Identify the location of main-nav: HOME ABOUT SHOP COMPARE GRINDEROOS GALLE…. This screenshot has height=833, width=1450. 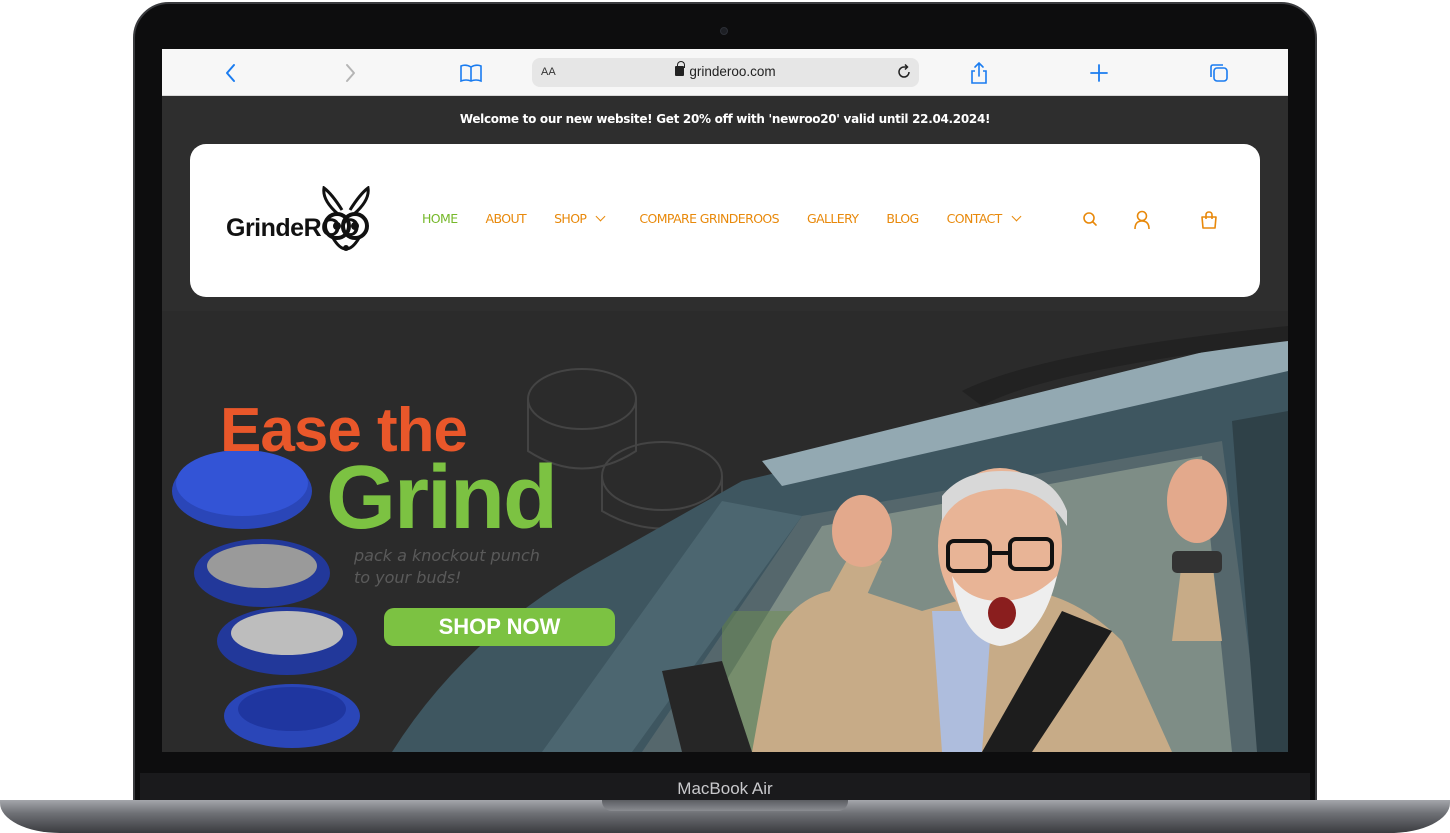
(722, 218).